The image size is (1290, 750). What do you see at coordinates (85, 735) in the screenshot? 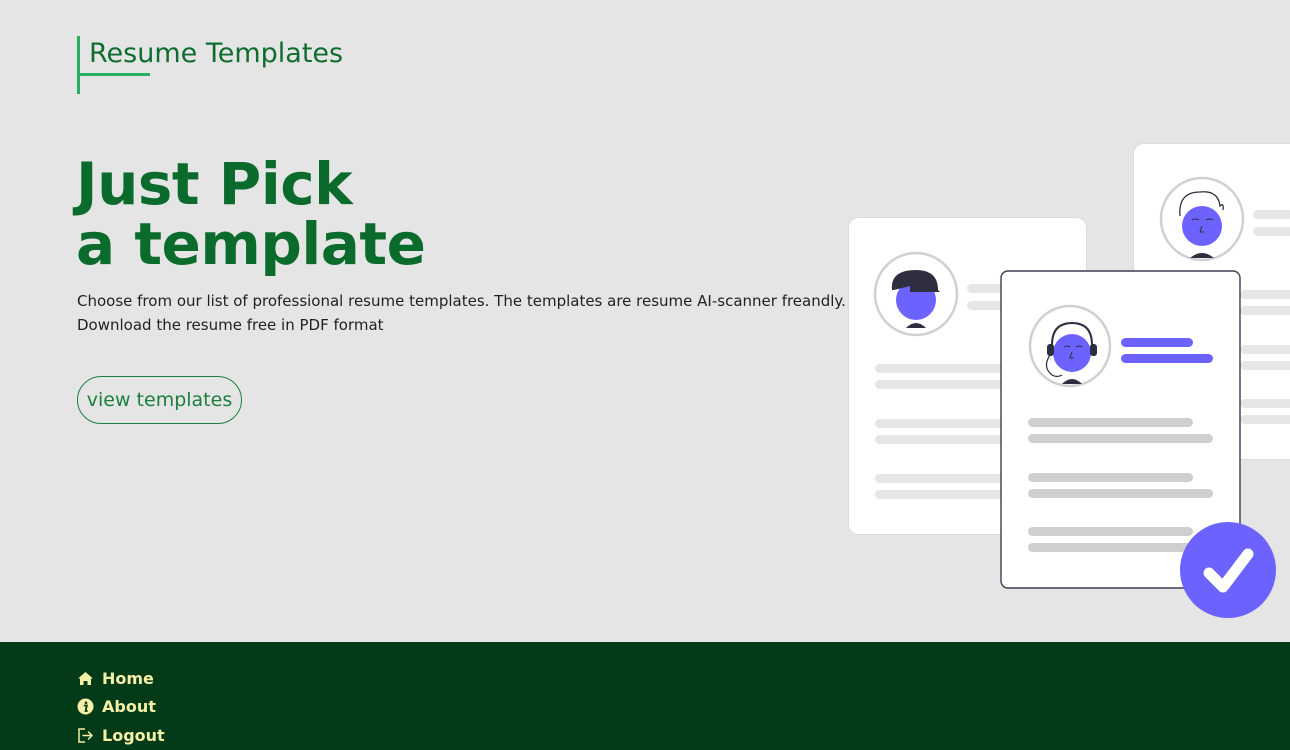
I see `logout-icon` at bounding box center [85, 735].